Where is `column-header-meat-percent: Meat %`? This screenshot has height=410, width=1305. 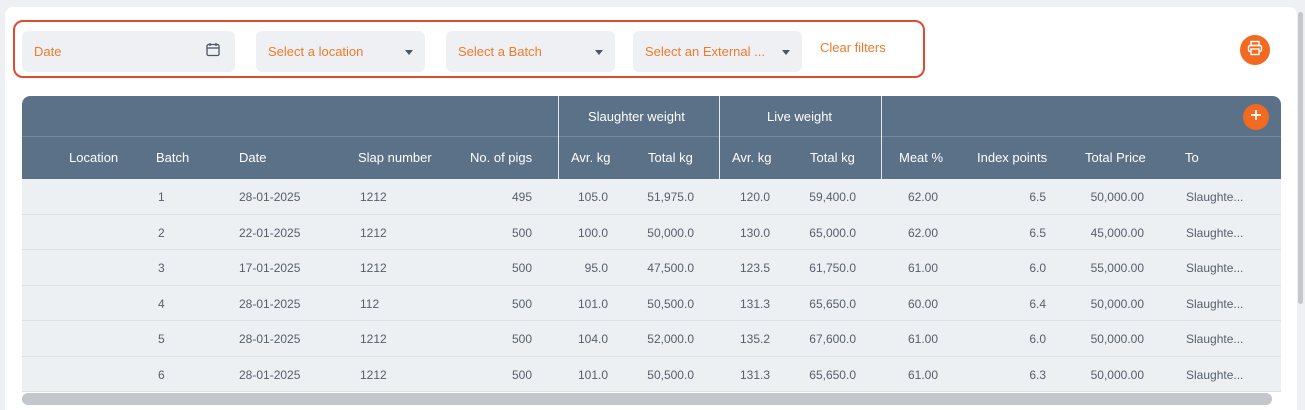 column-header-meat-percent: Meat % is located at coordinates (921, 157).